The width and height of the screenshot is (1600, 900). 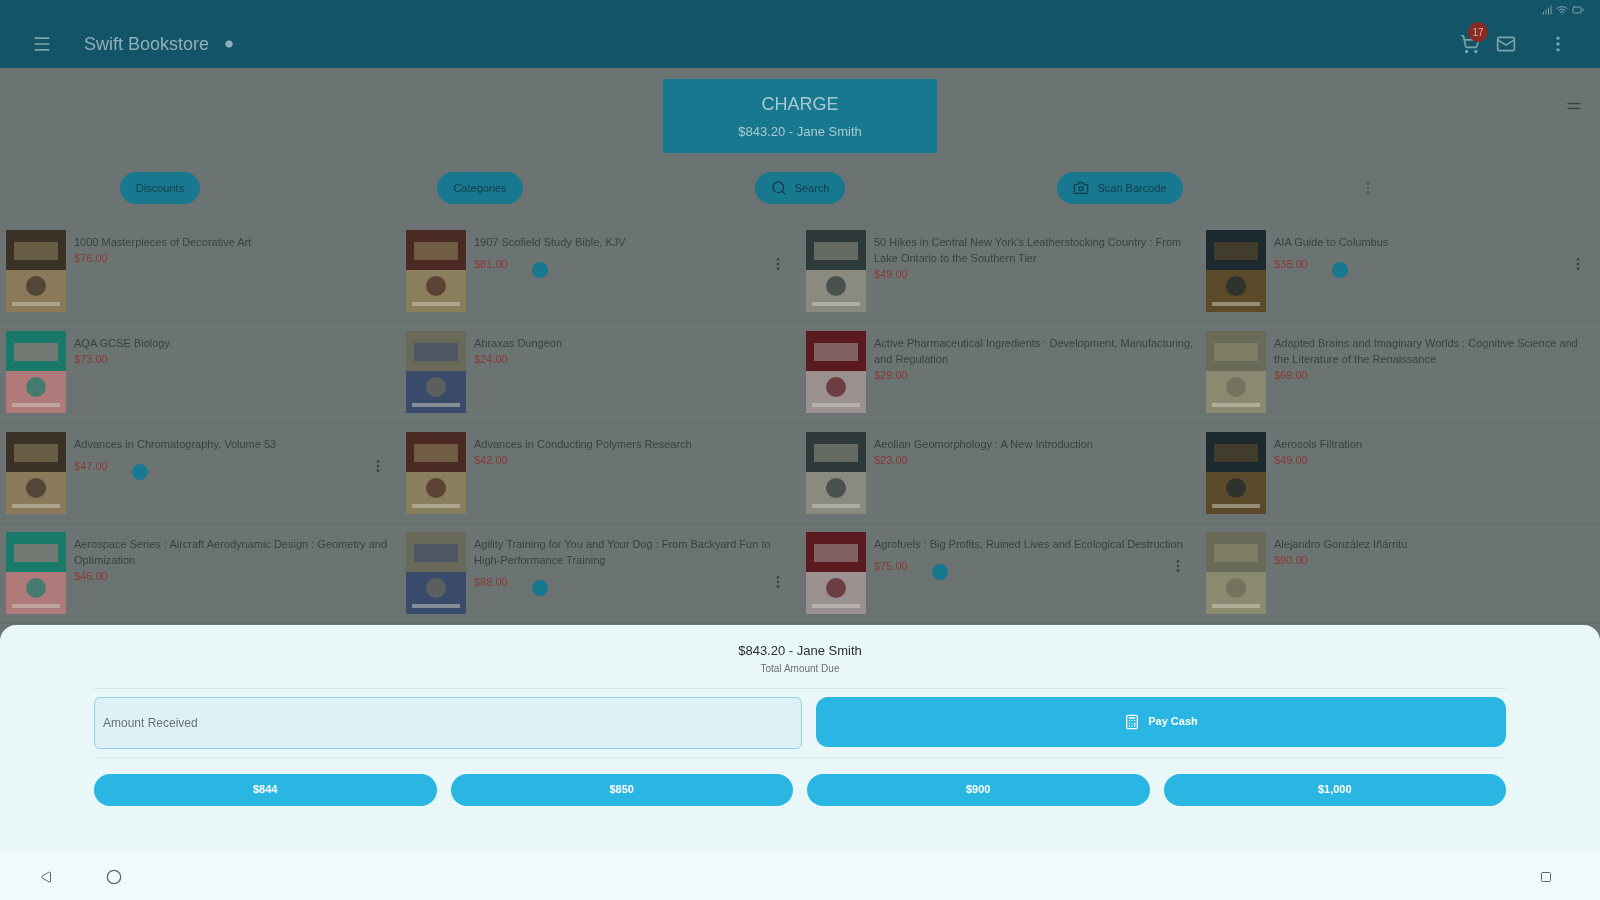 What do you see at coordinates (978, 789) in the screenshot?
I see `quick-amount-button: $900` at bounding box center [978, 789].